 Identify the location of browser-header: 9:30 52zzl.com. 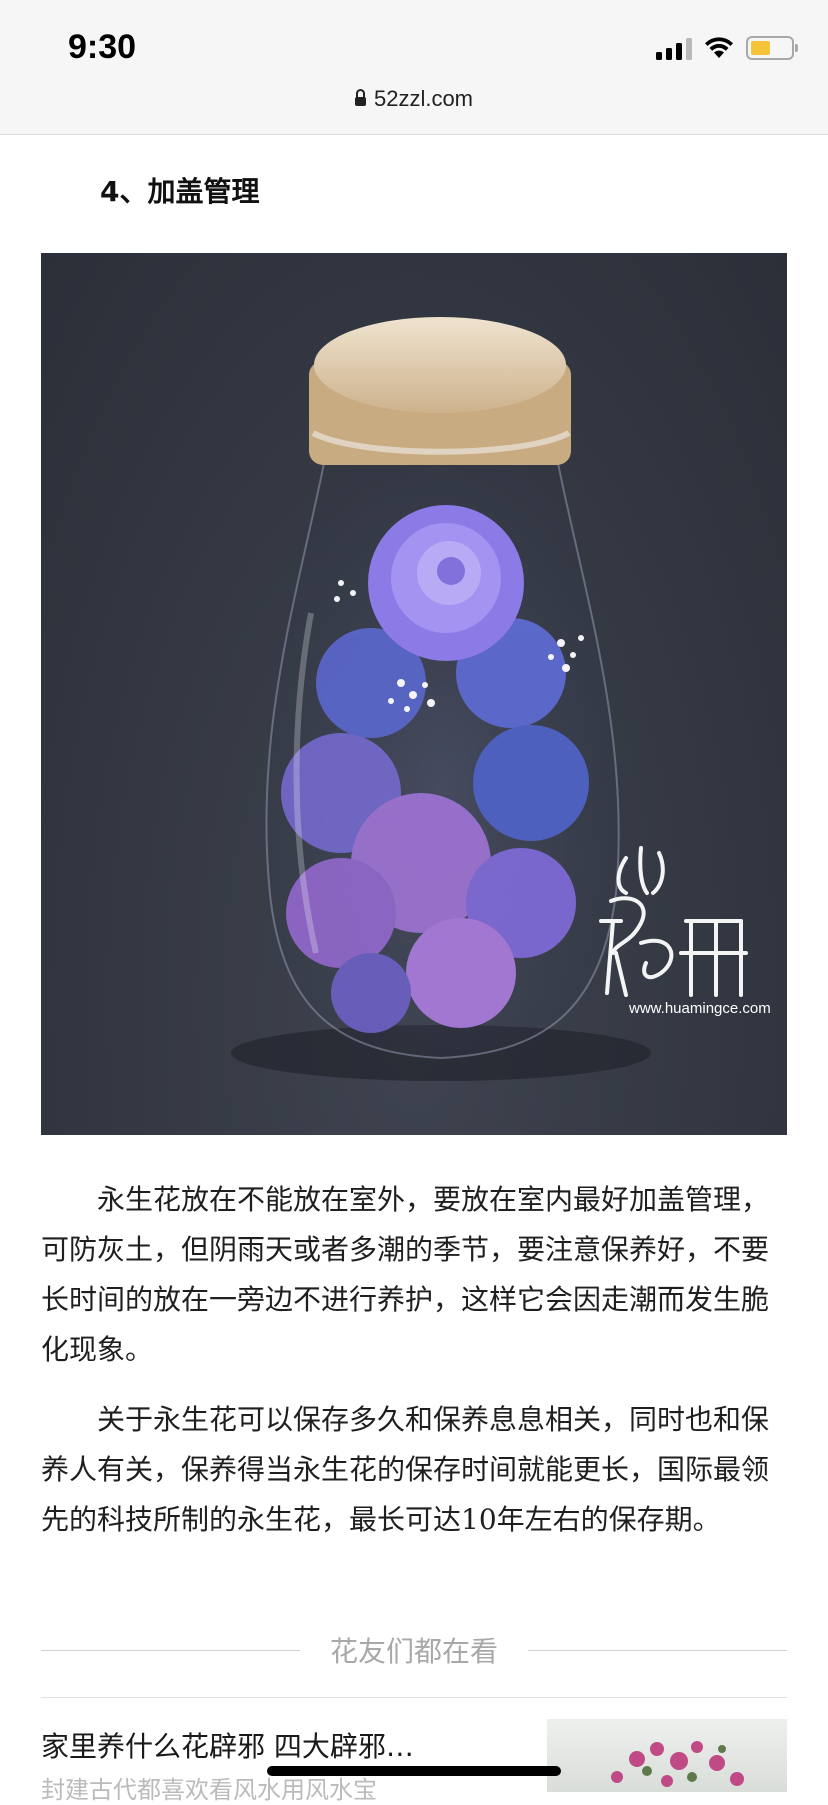
(414, 67).